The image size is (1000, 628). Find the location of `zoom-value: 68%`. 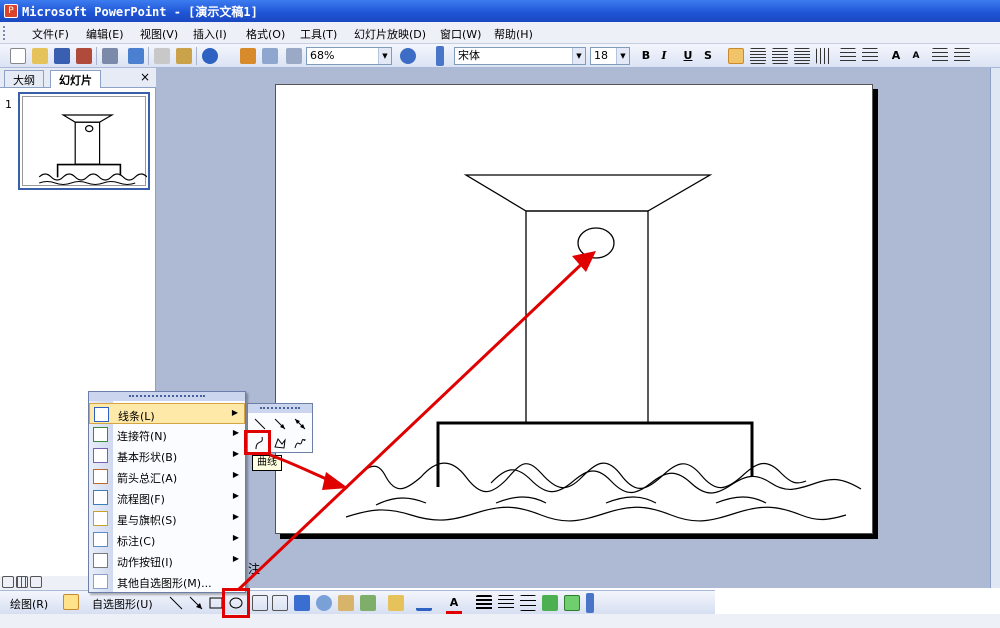

zoom-value: 68% is located at coordinates (322, 55).